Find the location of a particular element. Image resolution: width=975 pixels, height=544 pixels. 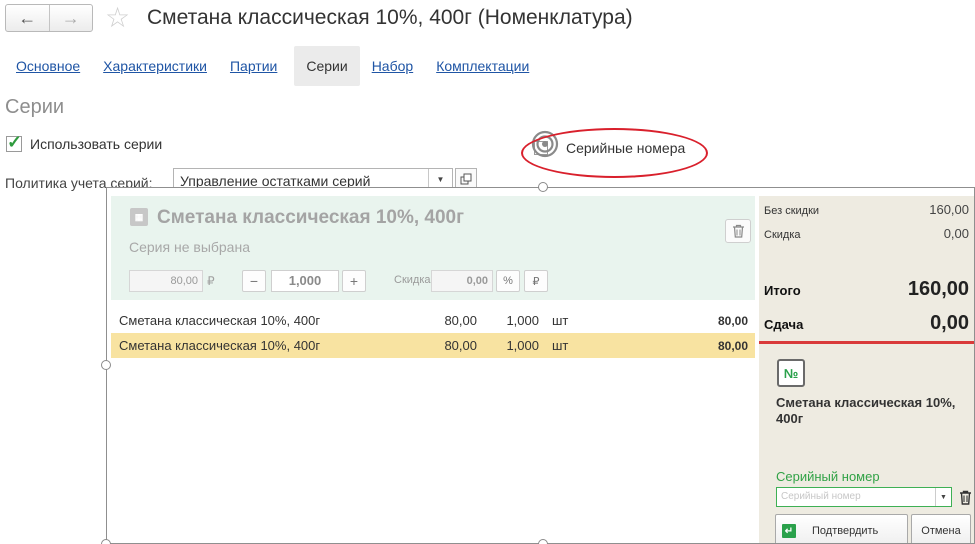

serial-number-label: Серийный номер is located at coordinates (828, 476).